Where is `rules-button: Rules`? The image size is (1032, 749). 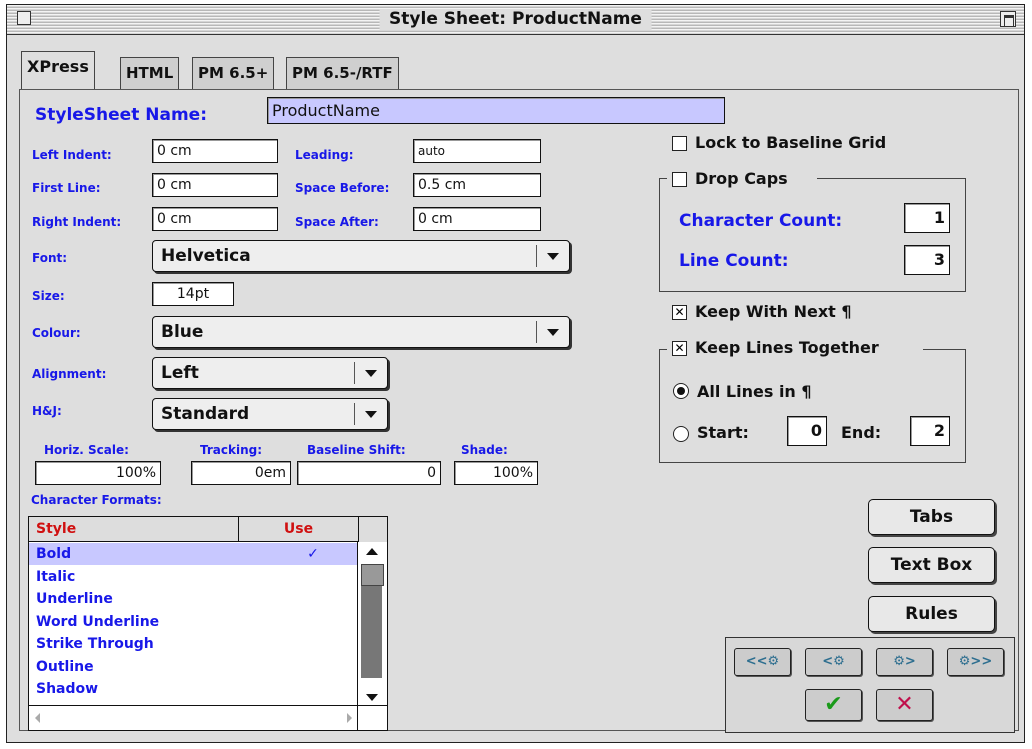 rules-button: Rules is located at coordinates (931, 614).